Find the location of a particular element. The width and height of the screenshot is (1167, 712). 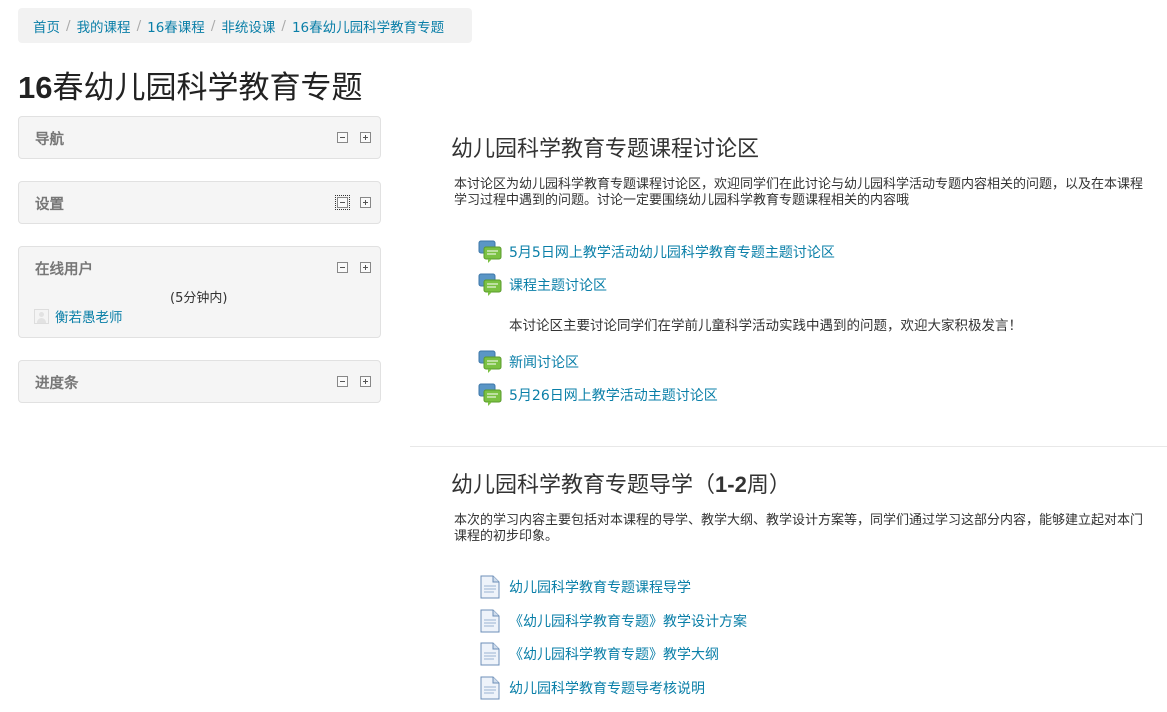

activity-link: 课程主题讨论区 is located at coordinates (558, 285).